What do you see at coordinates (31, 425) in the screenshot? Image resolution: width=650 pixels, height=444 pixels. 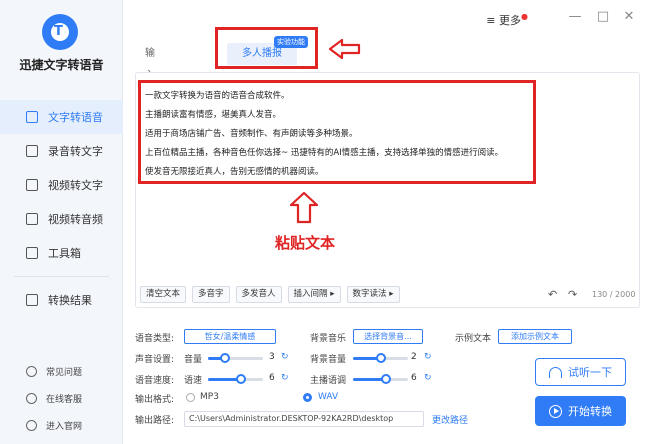 I see `website-icon` at bounding box center [31, 425].